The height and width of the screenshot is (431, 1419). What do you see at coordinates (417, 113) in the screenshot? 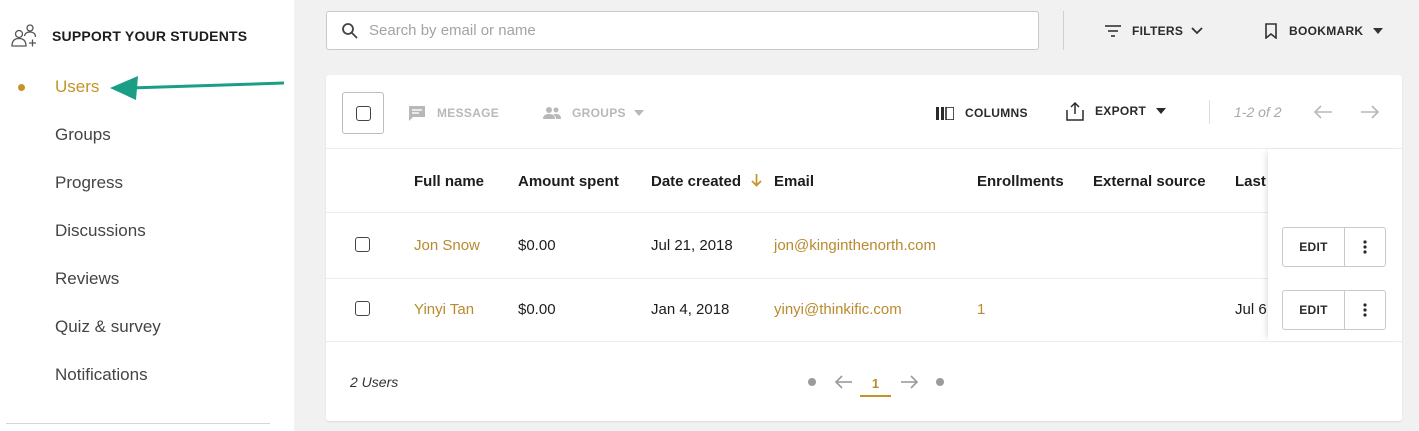
I see `message-icon` at bounding box center [417, 113].